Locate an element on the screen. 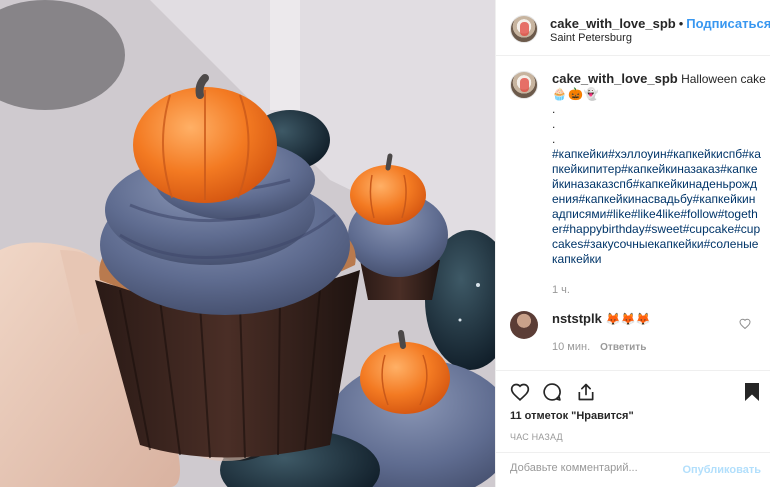 The width and height of the screenshot is (770, 487). author-line: cake_with_love_spb • Подписаться is located at coordinates (660, 23).